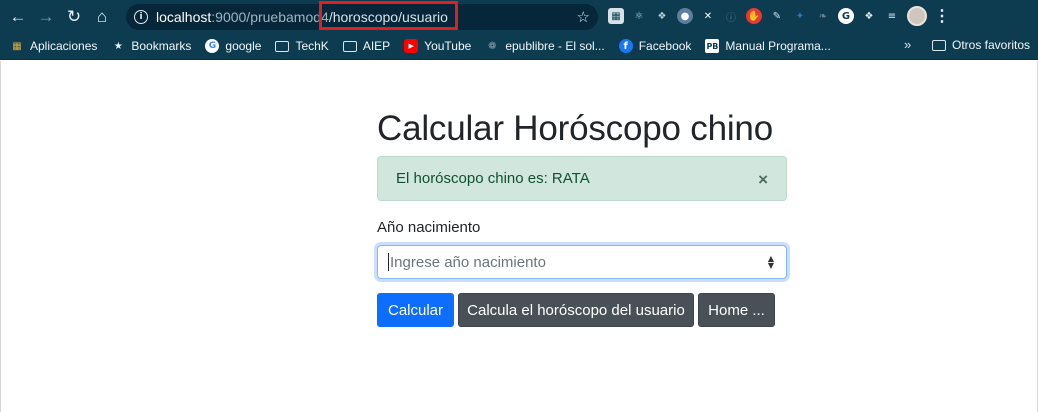 Image resolution: width=1038 pixels, height=412 pixels. I want to click on star-icon: ★, so click(118, 46).